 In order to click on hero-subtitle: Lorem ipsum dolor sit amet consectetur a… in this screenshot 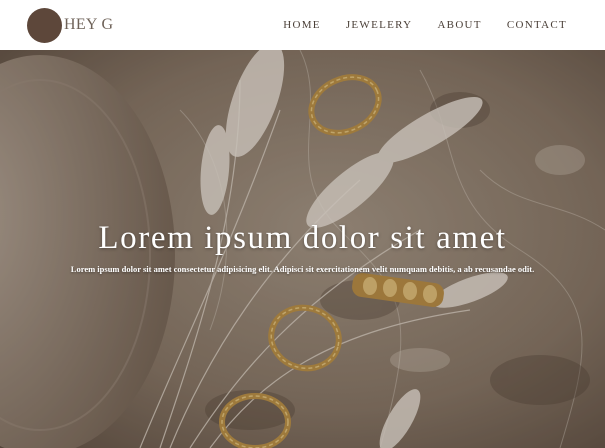, I will do `click(302, 269)`.